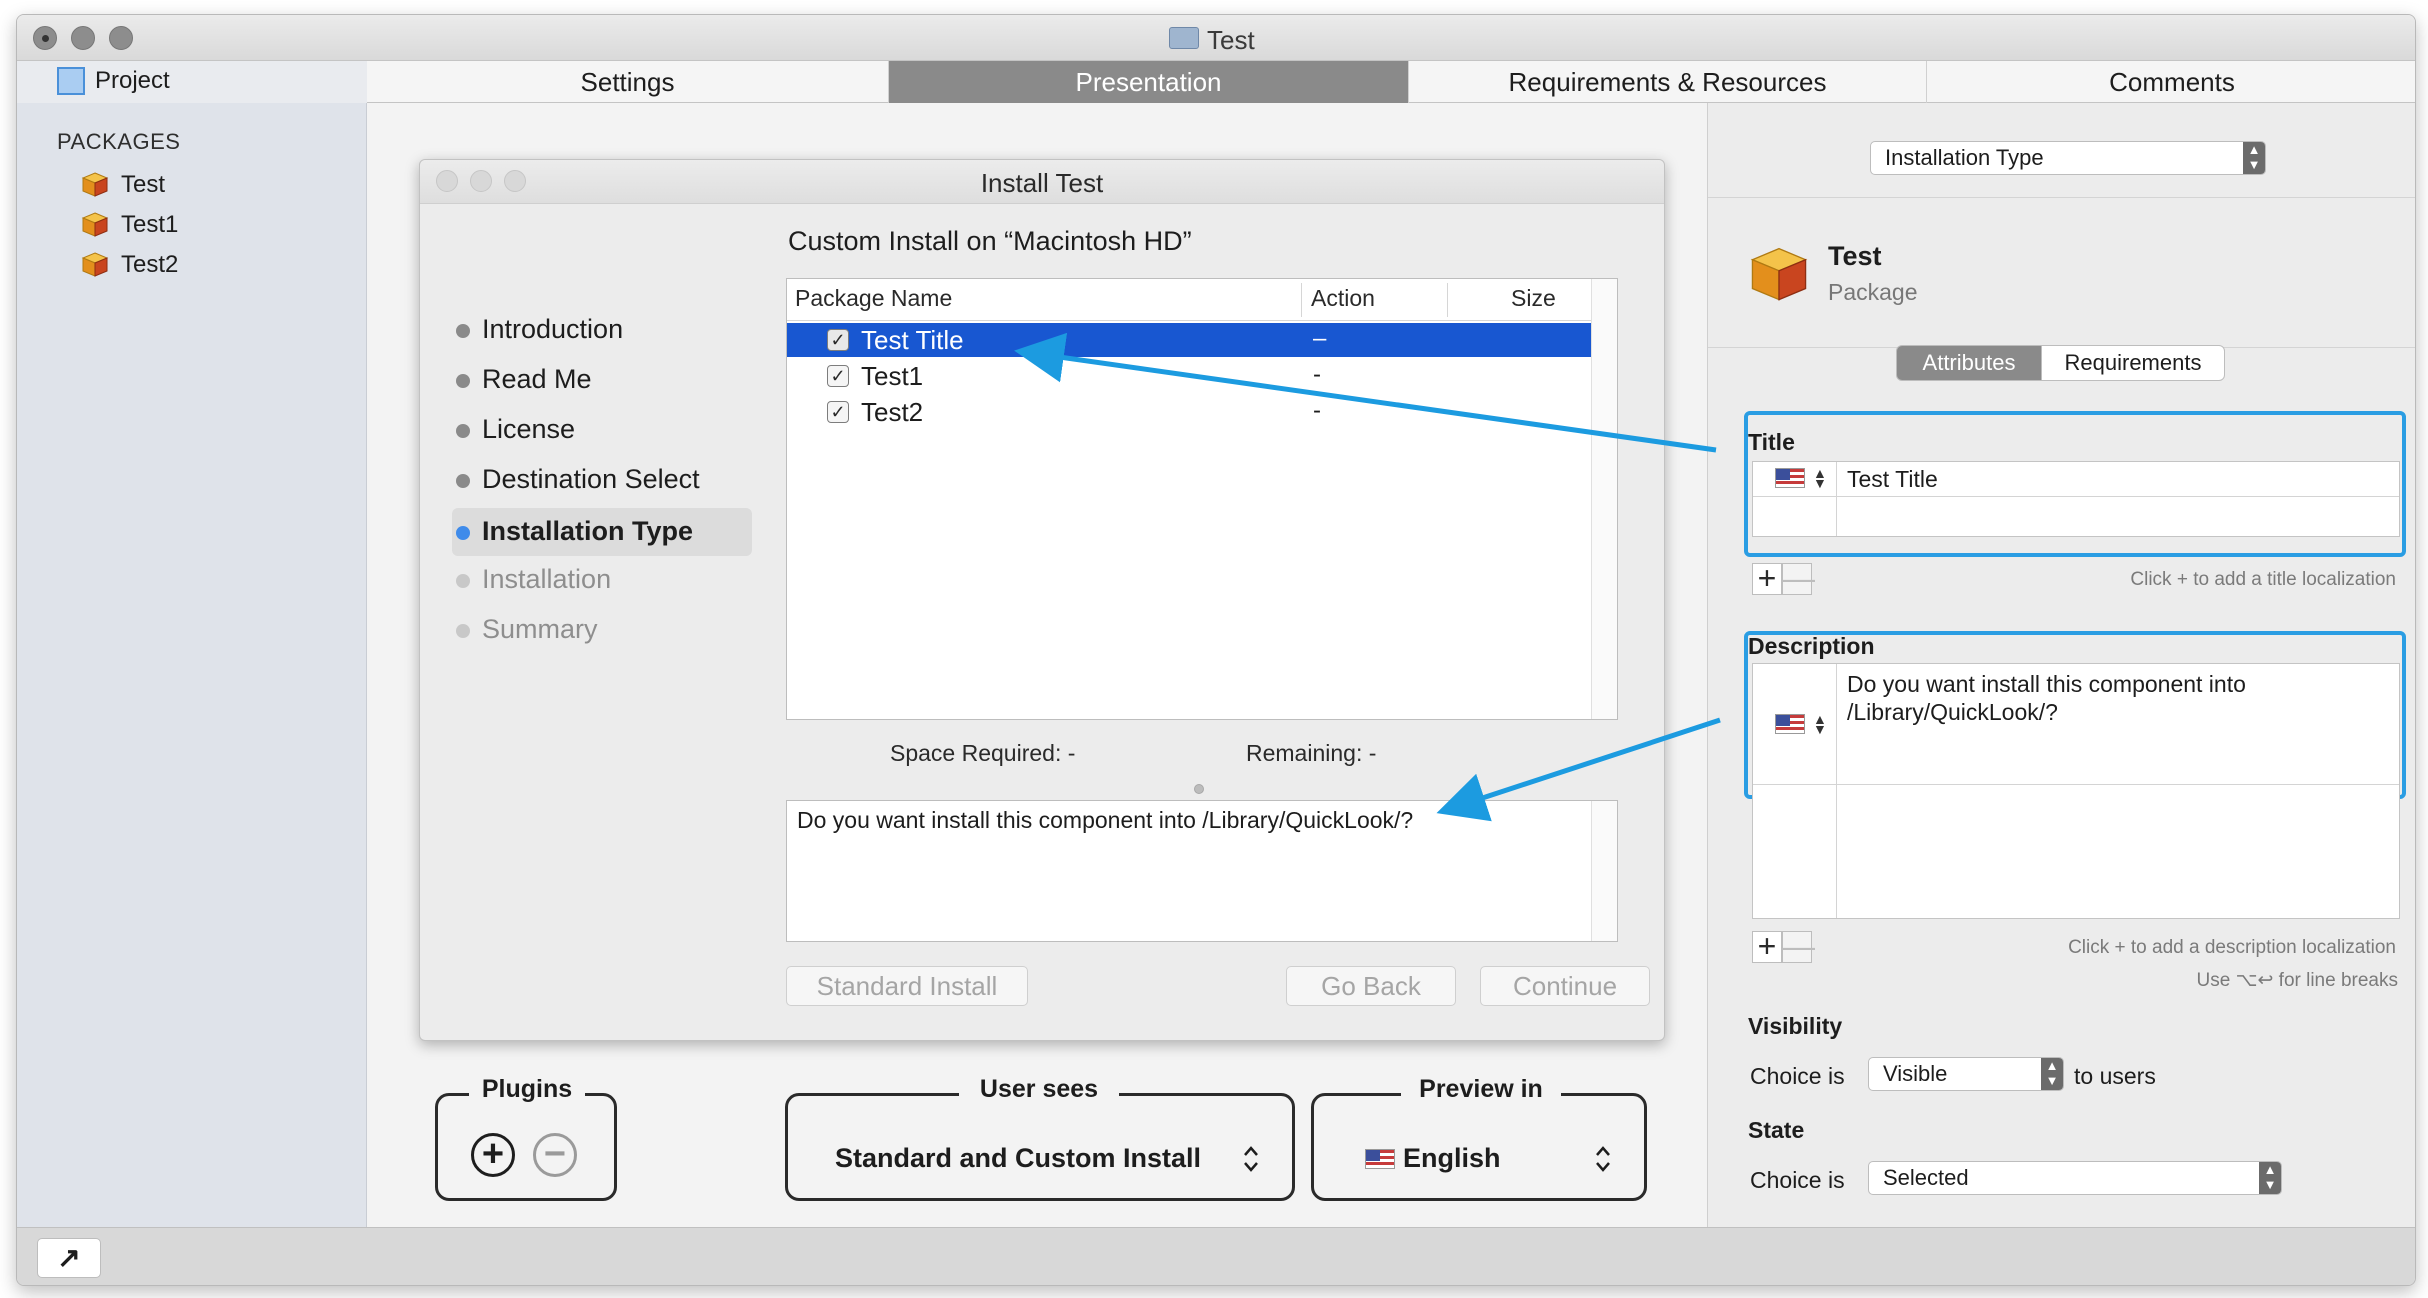 The height and width of the screenshot is (1298, 2428). What do you see at coordinates (873, 298) in the screenshot?
I see `column-header-package-name: Package Name` at bounding box center [873, 298].